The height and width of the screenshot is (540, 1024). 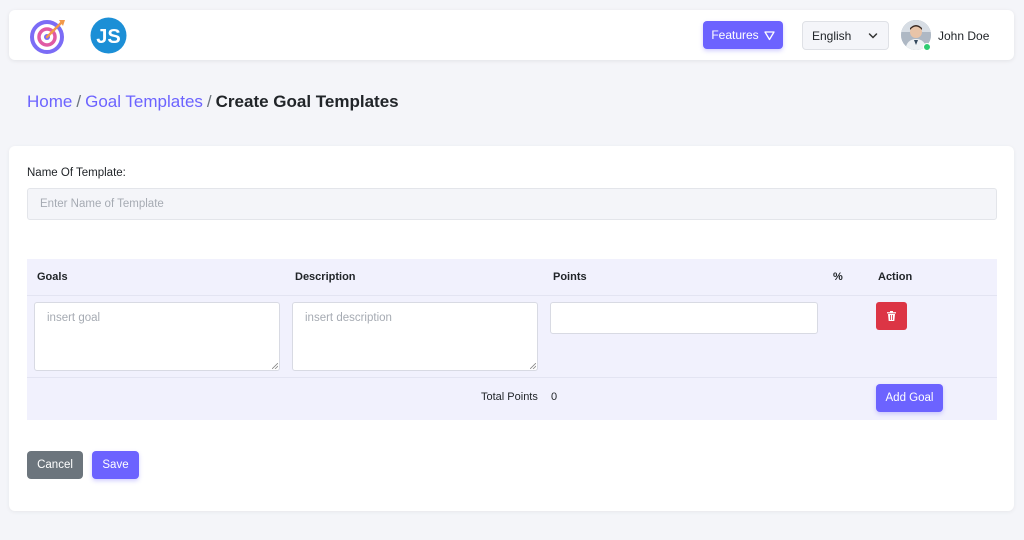 I want to click on trash-icon, so click(x=891, y=316).